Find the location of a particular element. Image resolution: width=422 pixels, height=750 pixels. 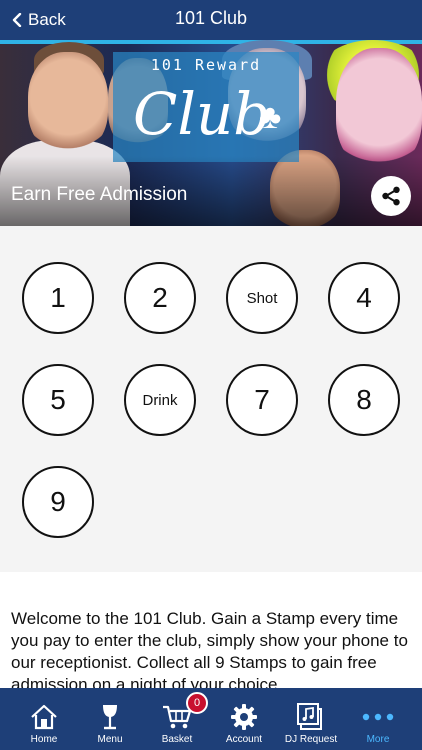

stamp-1: 1 is located at coordinates (58, 298).